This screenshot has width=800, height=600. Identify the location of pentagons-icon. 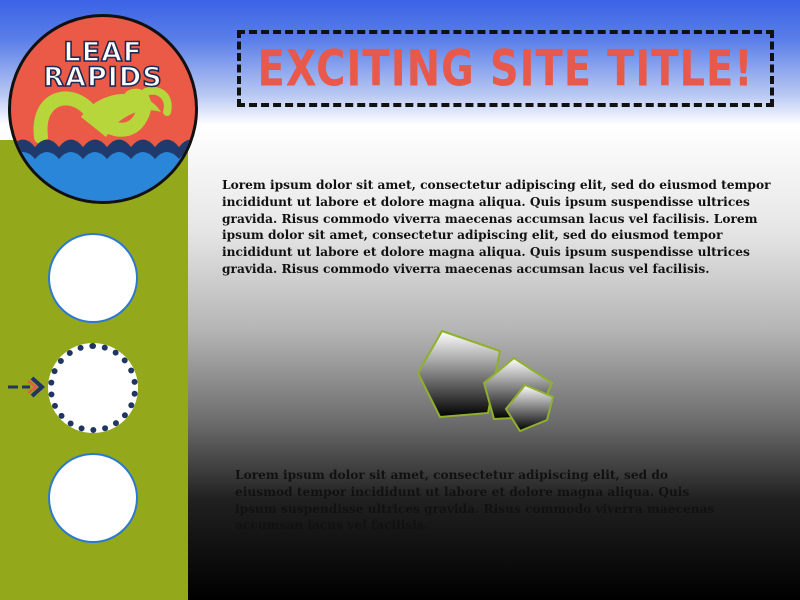
(485, 381).